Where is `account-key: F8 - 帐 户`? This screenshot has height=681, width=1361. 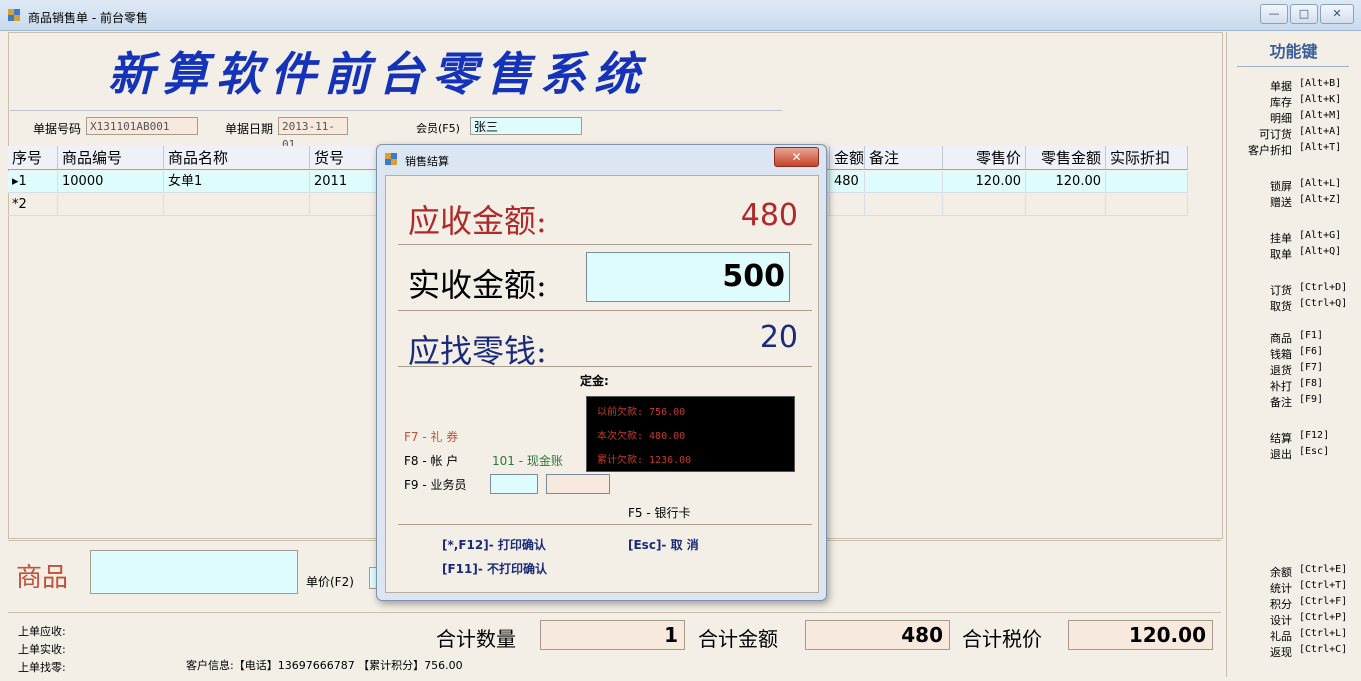
account-key: F8 - 帐 户 is located at coordinates (431, 460).